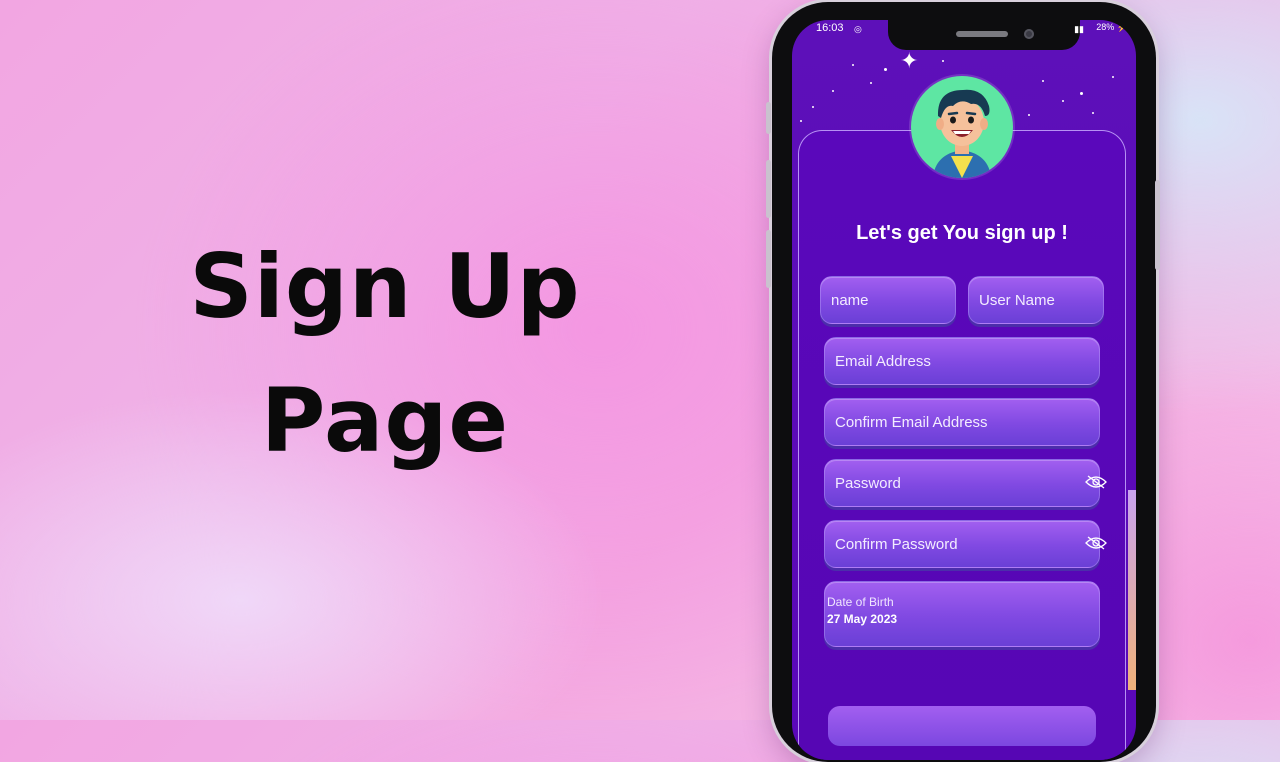  I want to click on headline-line-1: Sign Up, so click(385, 286).